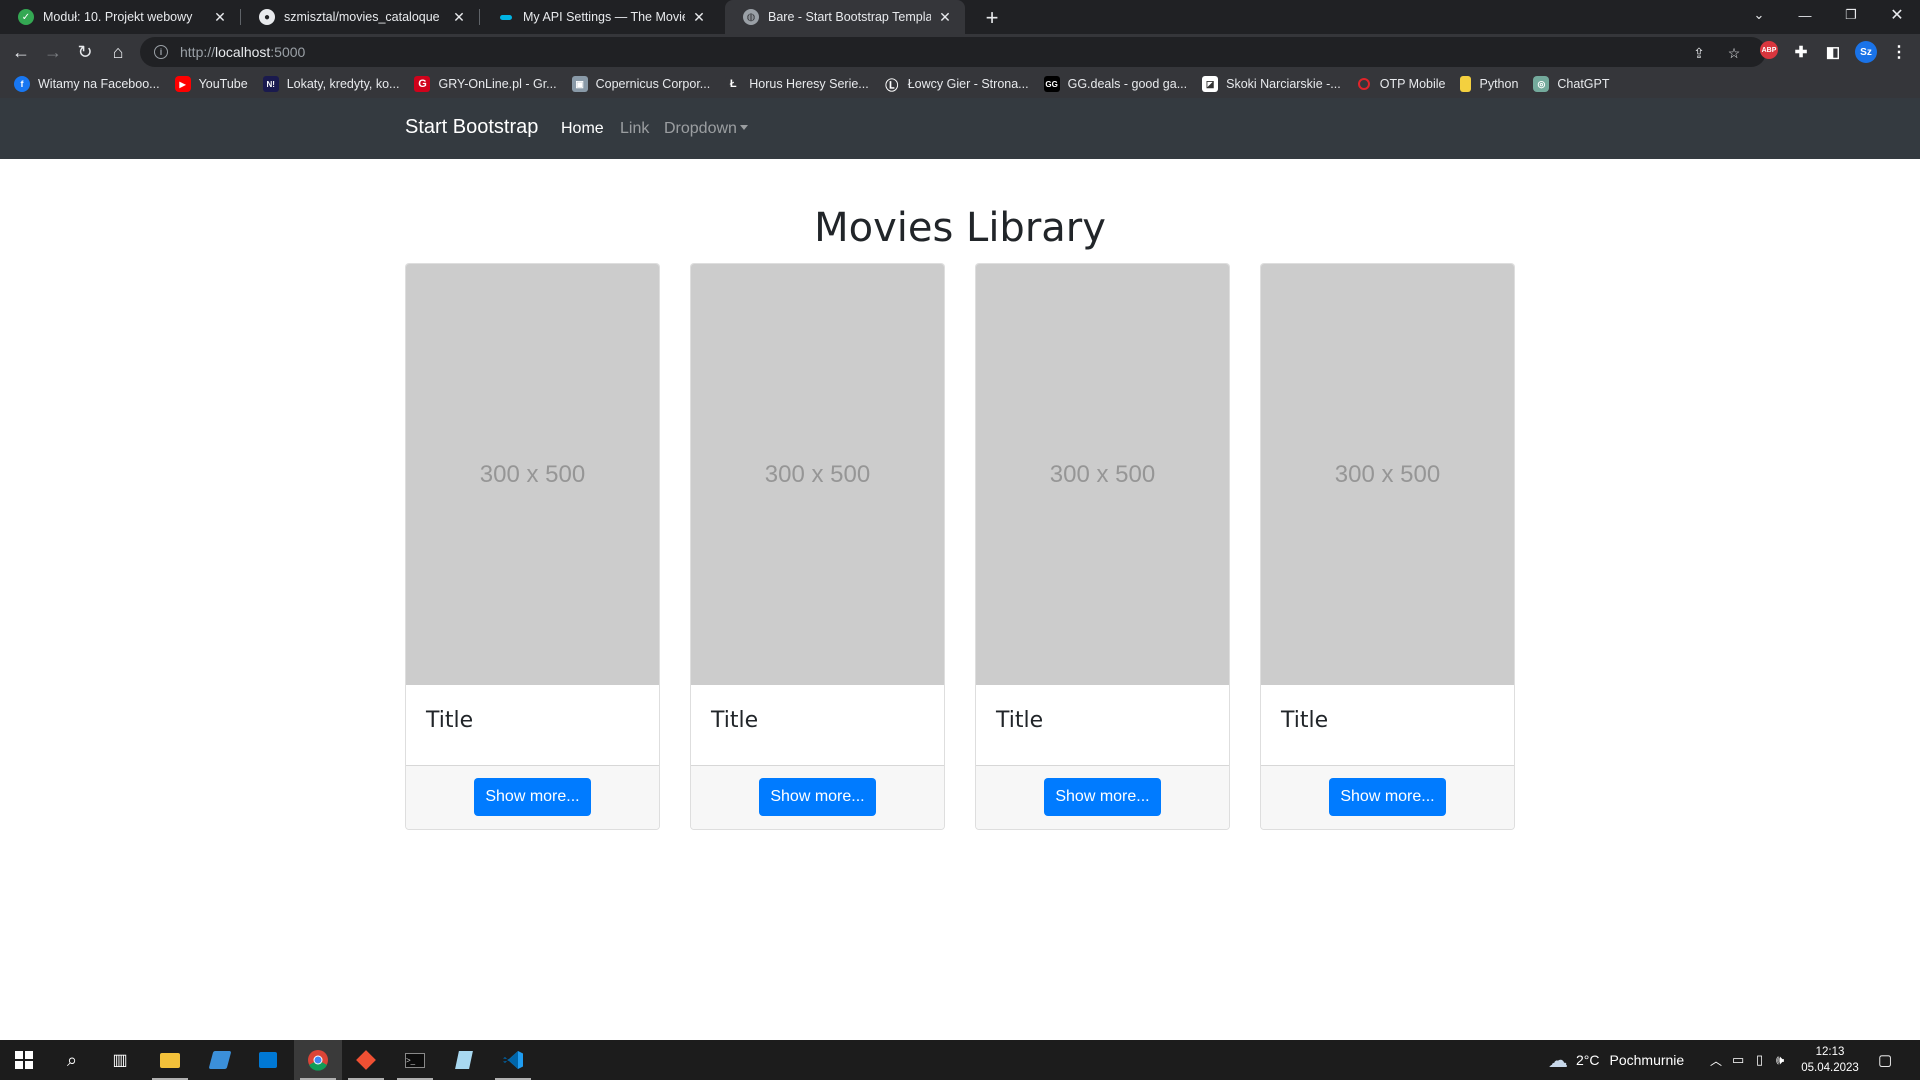 This screenshot has width=1920, height=1080. I want to click on profile-avatar: Sz, so click(1866, 52).